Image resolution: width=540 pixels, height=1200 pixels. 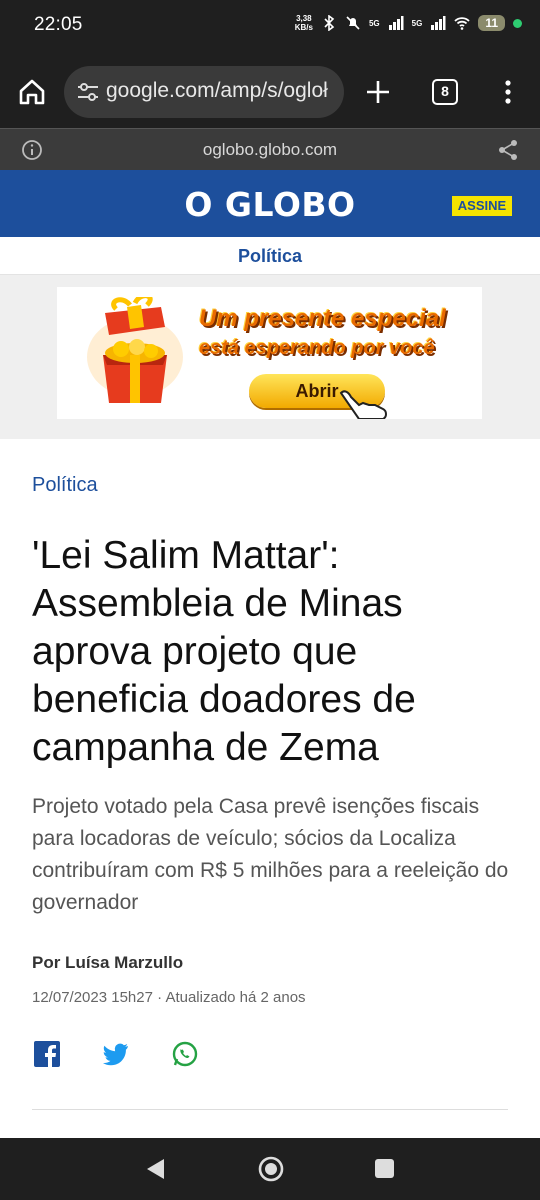 What do you see at coordinates (135, 350) in the screenshot?
I see `gift-box-icon` at bounding box center [135, 350].